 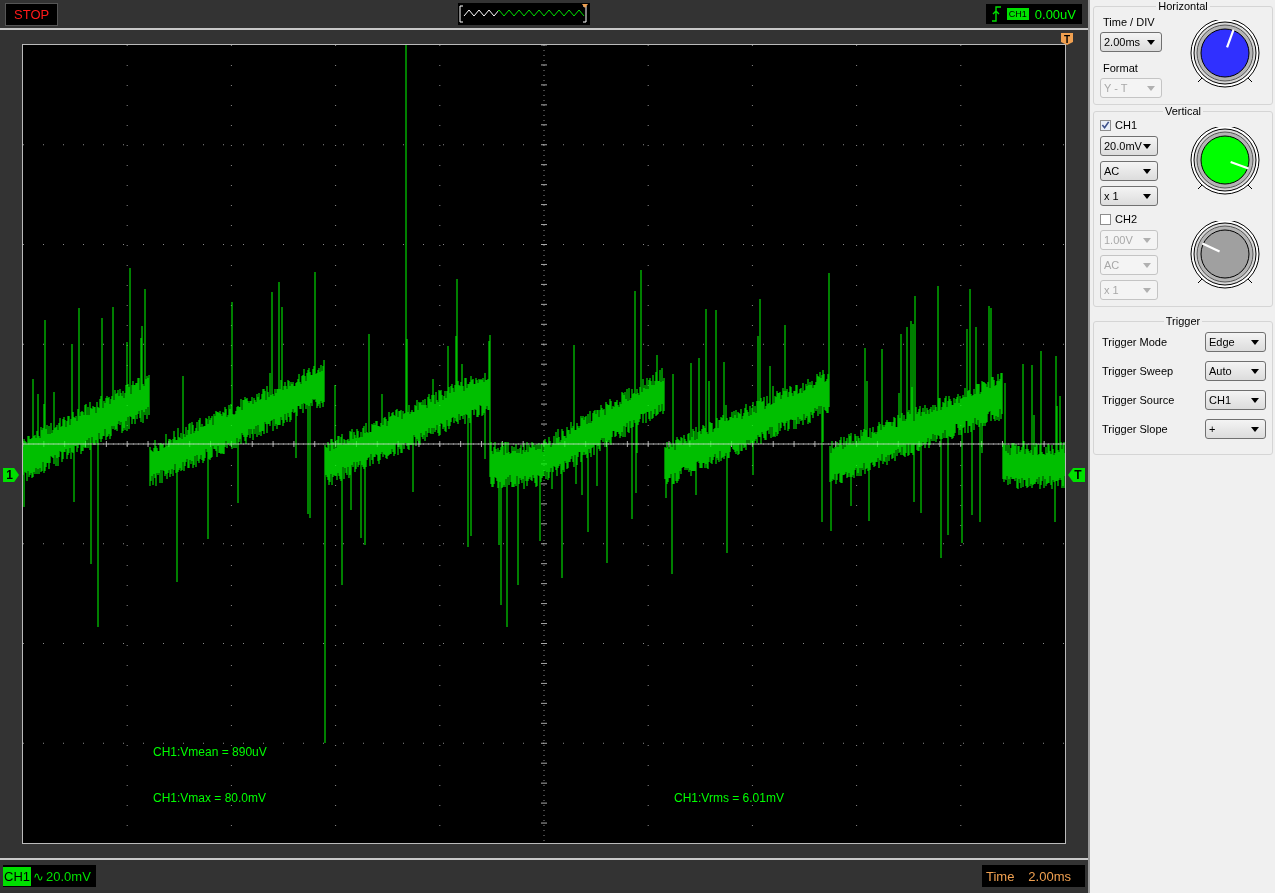 I want to click on section-title: Vertical, so click(x=1183, y=111).